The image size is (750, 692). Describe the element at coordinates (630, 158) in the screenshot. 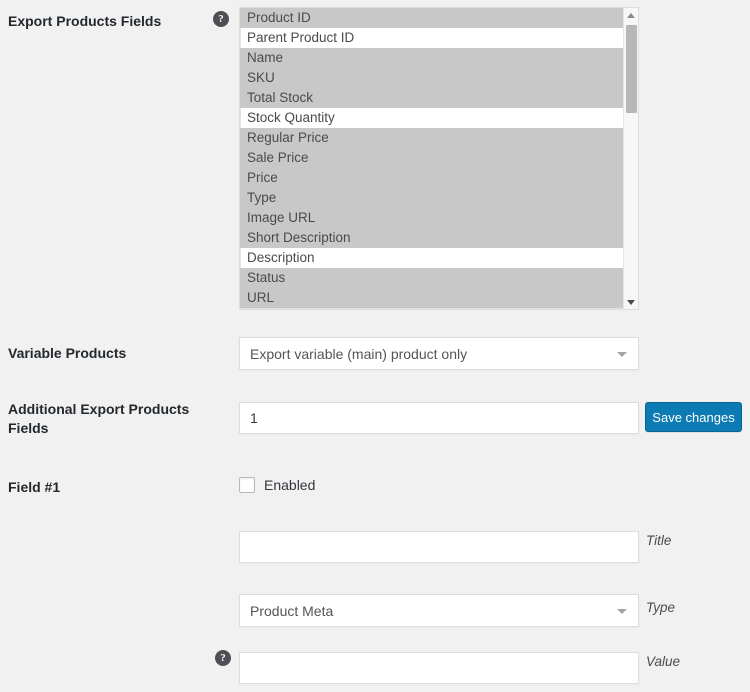

I see `listbox-scrollbar` at that location.